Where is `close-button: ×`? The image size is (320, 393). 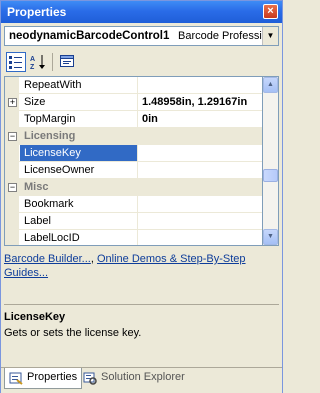
close-button: × is located at coordinates (270, 11).